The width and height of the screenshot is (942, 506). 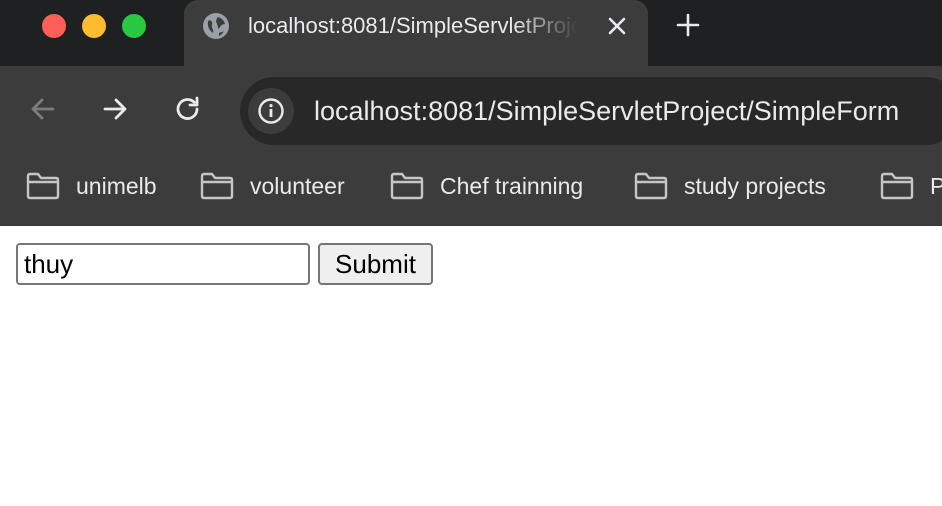 I want to click on bookmark-folder-study-projects: study projects, so click(x=730, y=186).